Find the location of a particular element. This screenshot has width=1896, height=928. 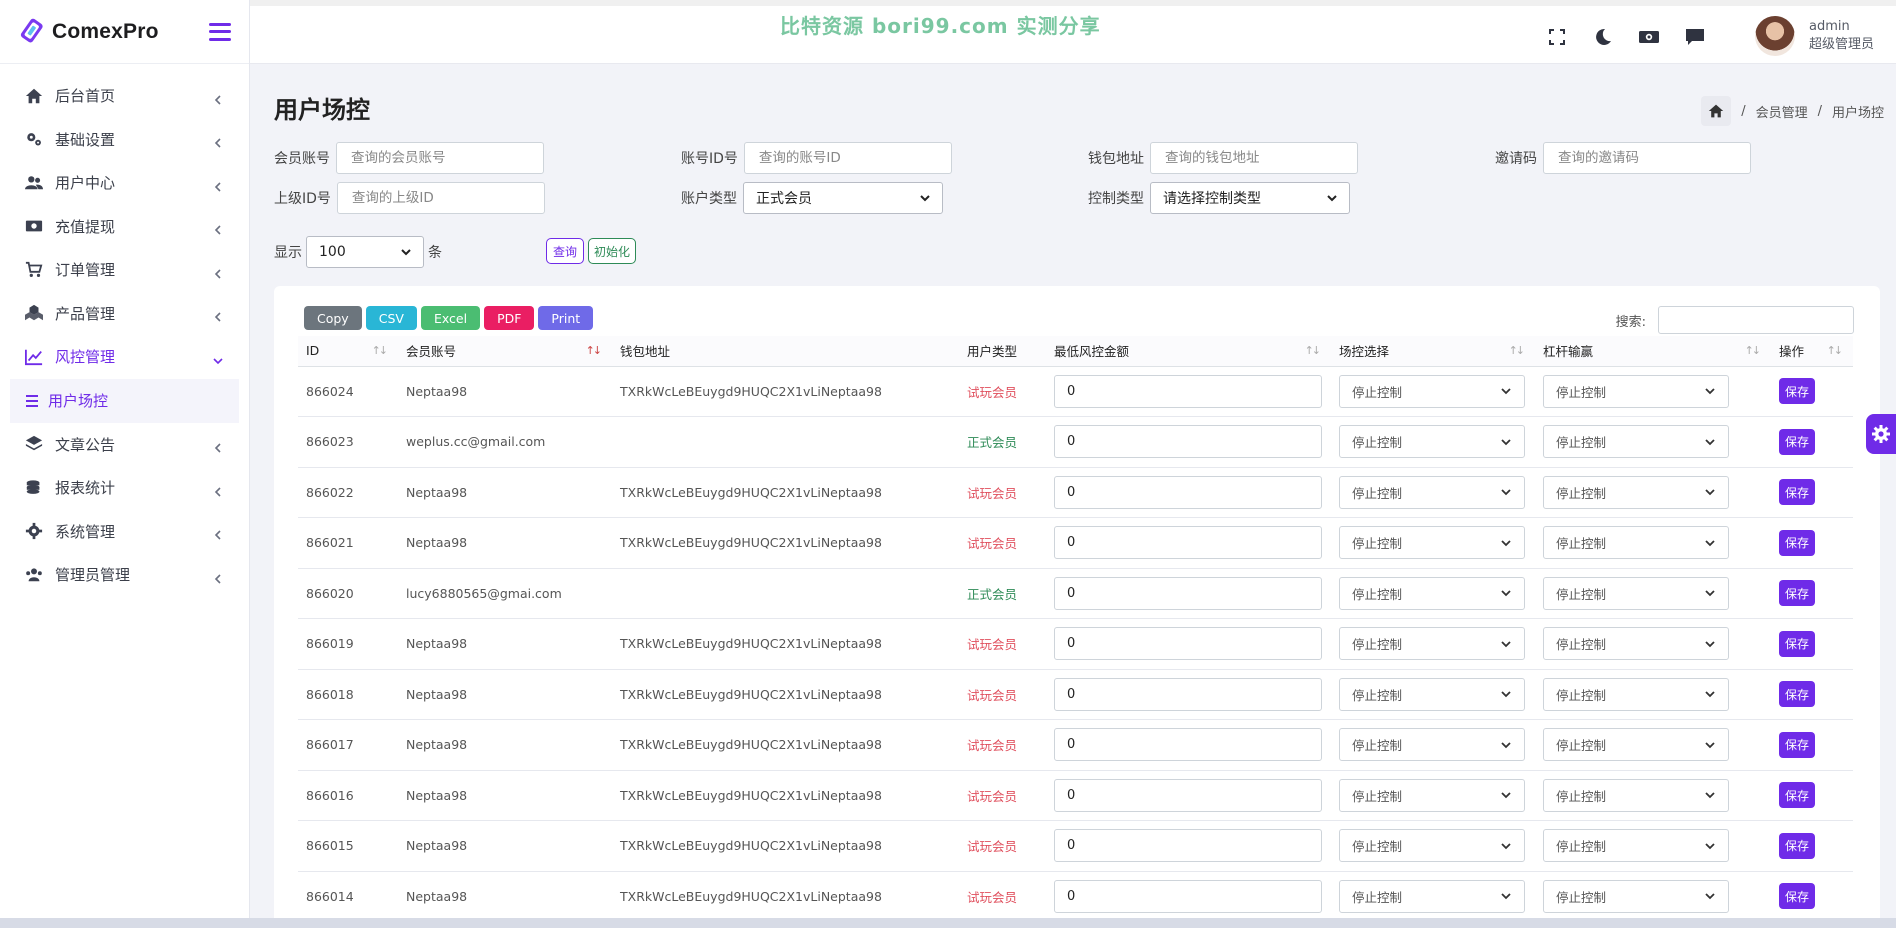

cell-wallet: TXRkWcLeBEuygd9HUQC2X1vLiNeptaa98 is located at coordinates (785, 391).